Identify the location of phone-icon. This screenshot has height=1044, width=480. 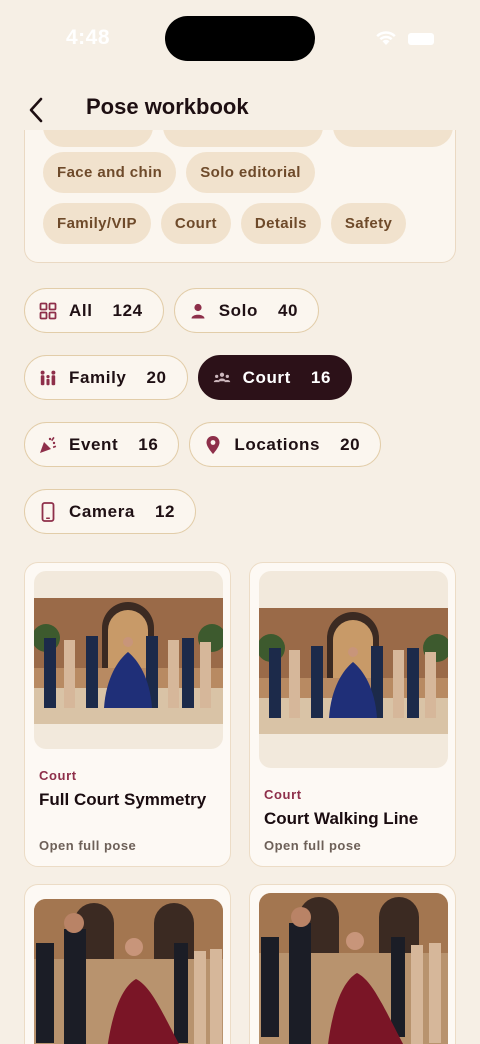
(48, 511).